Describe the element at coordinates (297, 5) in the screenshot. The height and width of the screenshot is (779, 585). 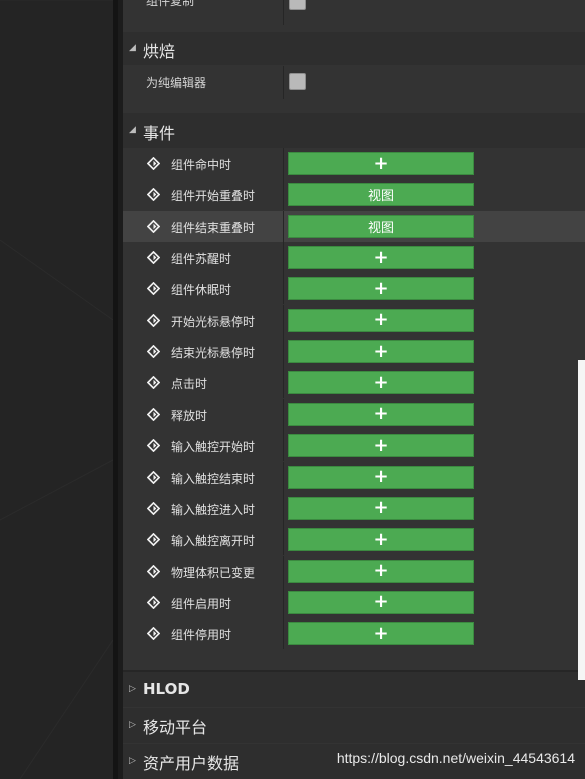
I see `component-replication-checkbox` at that location.